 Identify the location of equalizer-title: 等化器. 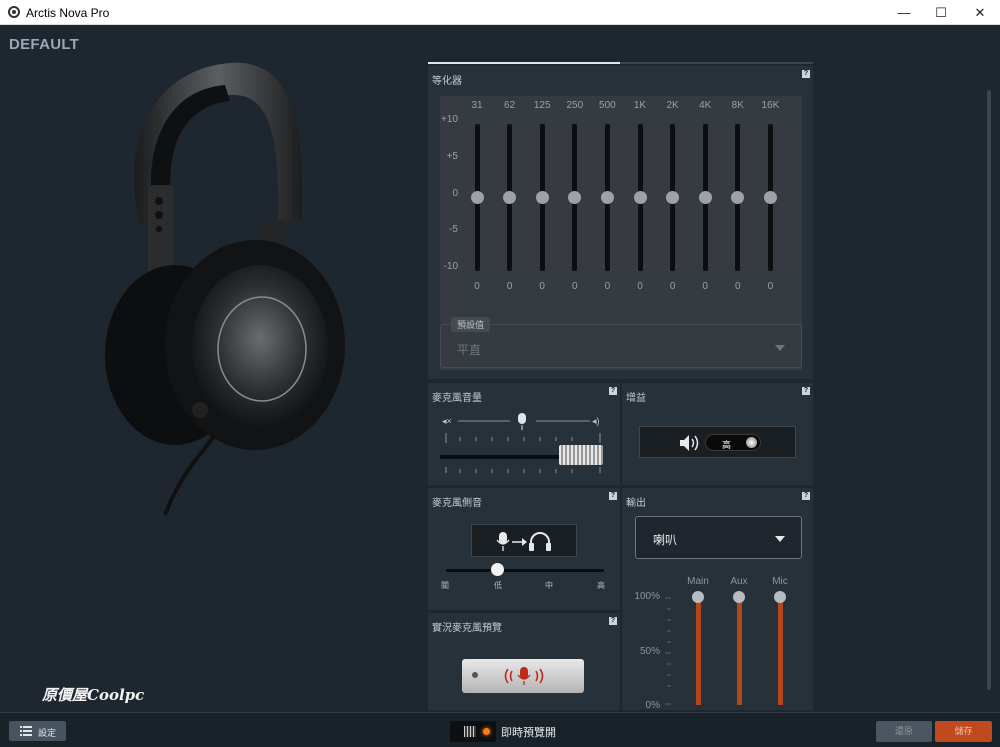
(447, 81).